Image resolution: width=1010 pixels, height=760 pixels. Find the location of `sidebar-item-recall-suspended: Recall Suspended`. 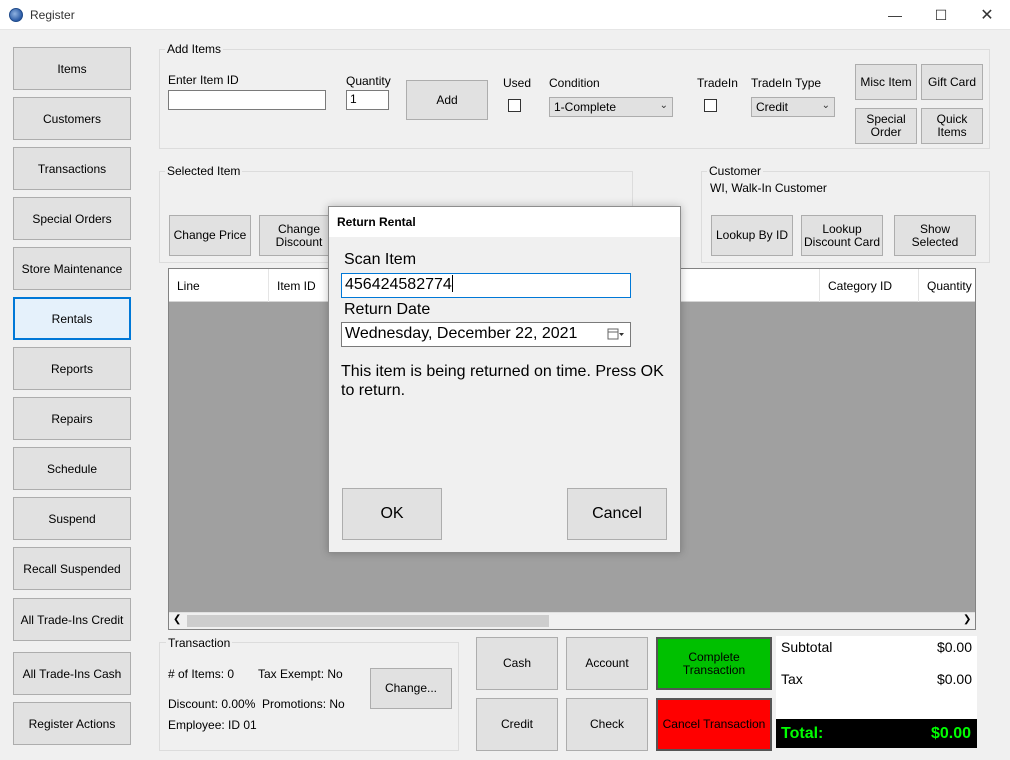

sidebar-item-recall-suspended: Recall Suspended is located at coordinates (72, 568).